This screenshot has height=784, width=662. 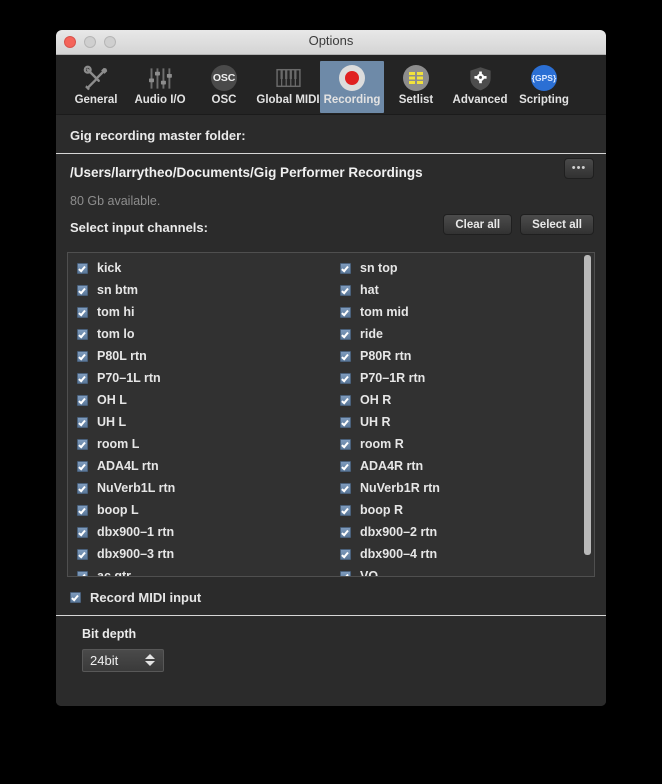 What do you see at coordinates (462, 554) in the screenshot?
I see `channel-row: dbx900–4 rtn` at bounding box center [462, 554].